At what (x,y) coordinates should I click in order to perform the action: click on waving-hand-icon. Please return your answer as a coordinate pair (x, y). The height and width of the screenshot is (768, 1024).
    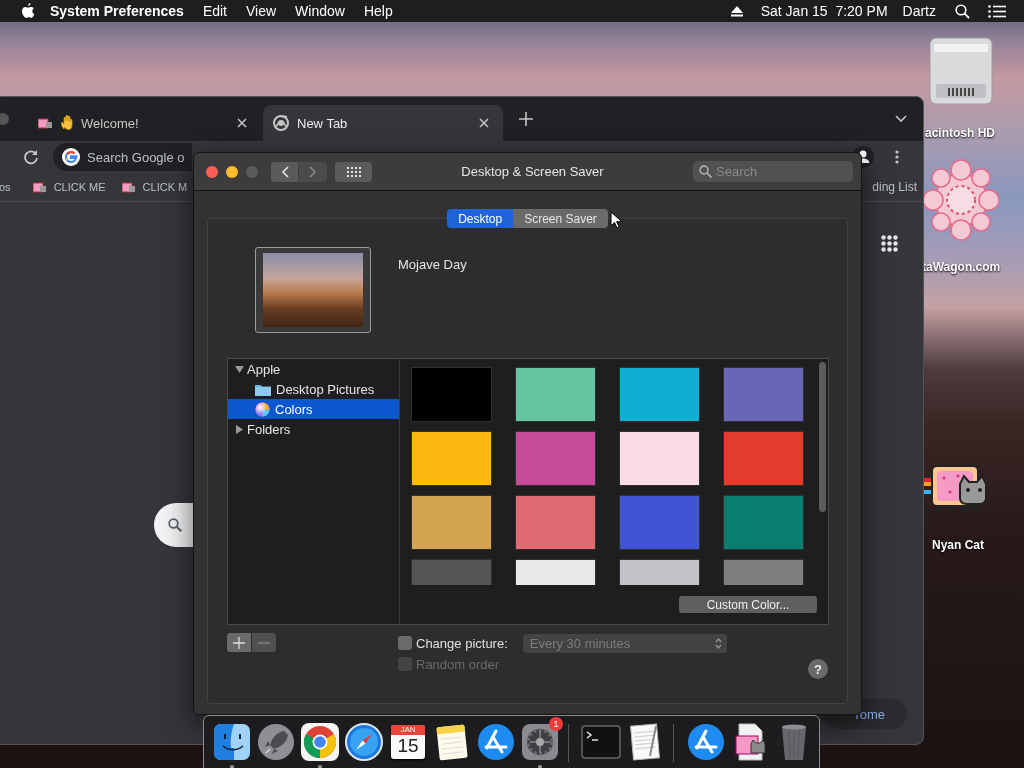
    Looking at the image, I should click on (68, 123).